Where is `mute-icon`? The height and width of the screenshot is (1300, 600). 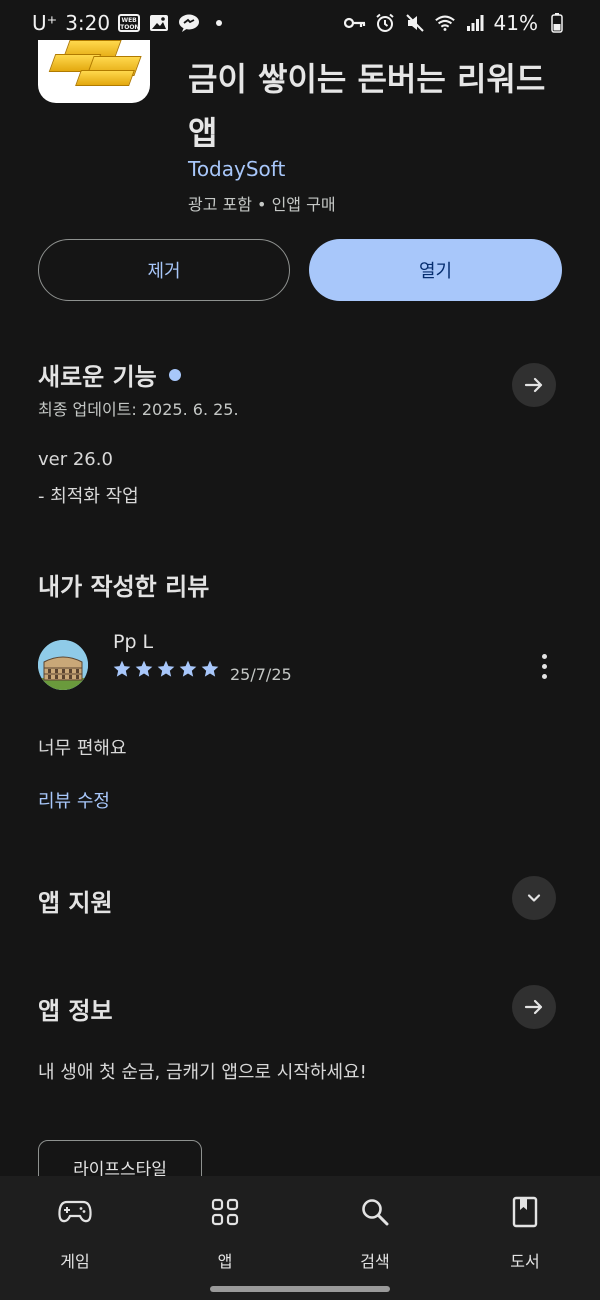
mute-icon is located at coordinates (415, 23).